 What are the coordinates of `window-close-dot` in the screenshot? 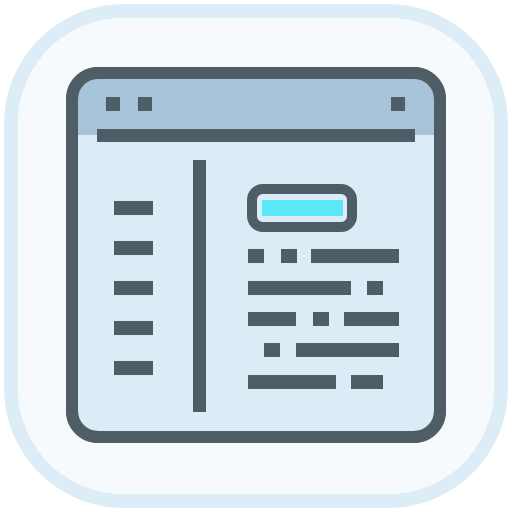 It's located at (398, 104).